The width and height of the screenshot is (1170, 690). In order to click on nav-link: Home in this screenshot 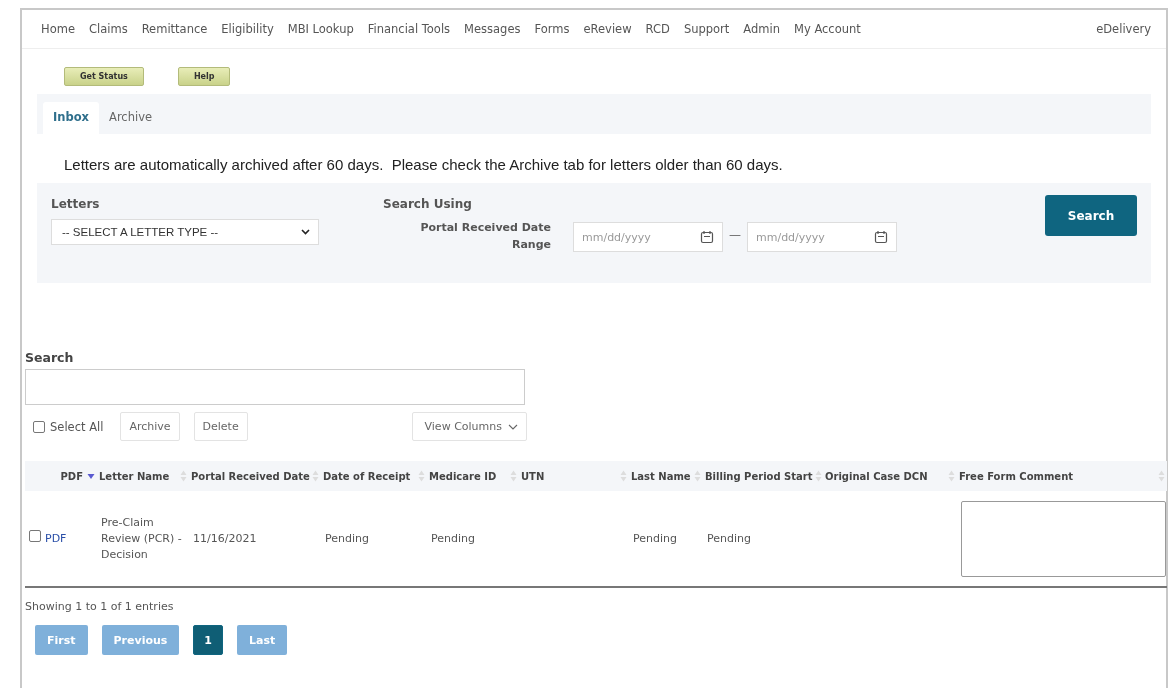, I will do `click(58, 29)`.